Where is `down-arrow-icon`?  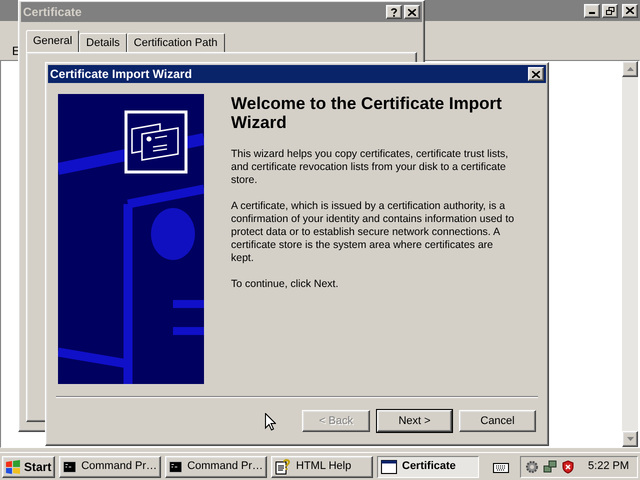 down-arrow-icon is located at coordinates (630, 439).